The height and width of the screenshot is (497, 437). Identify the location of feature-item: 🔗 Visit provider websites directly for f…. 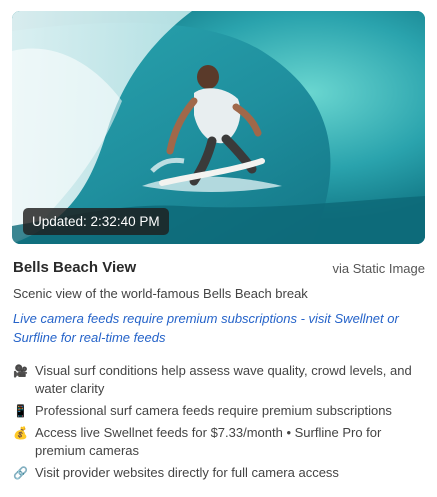
(219, 473).